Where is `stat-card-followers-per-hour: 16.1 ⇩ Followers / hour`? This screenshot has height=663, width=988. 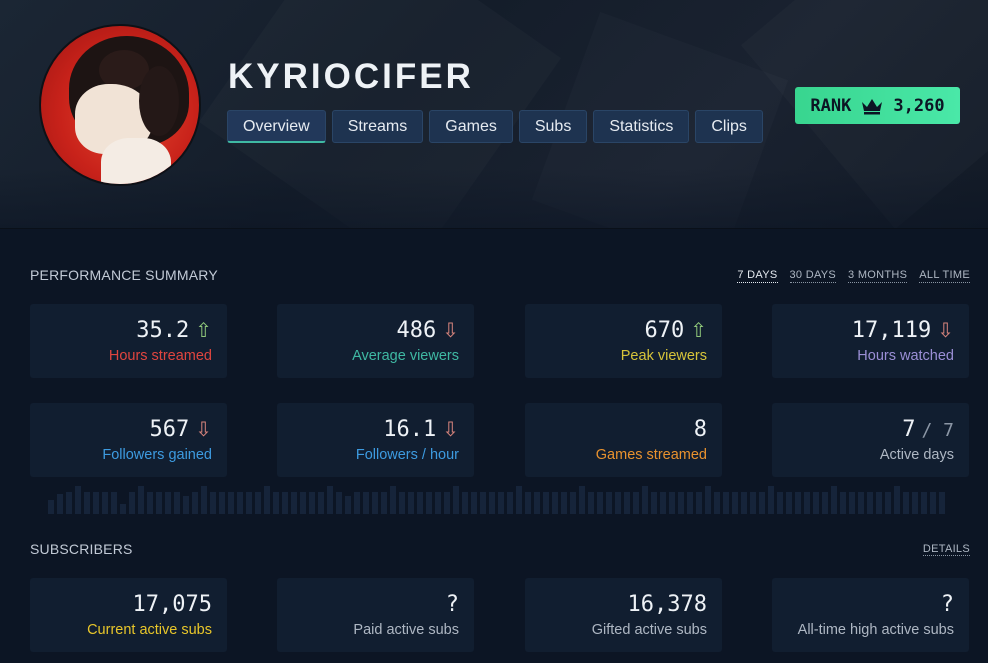 stat-card-followers-per-hour: 16.1 ⇩ Followers / hour is located at coordinates (375, 440).